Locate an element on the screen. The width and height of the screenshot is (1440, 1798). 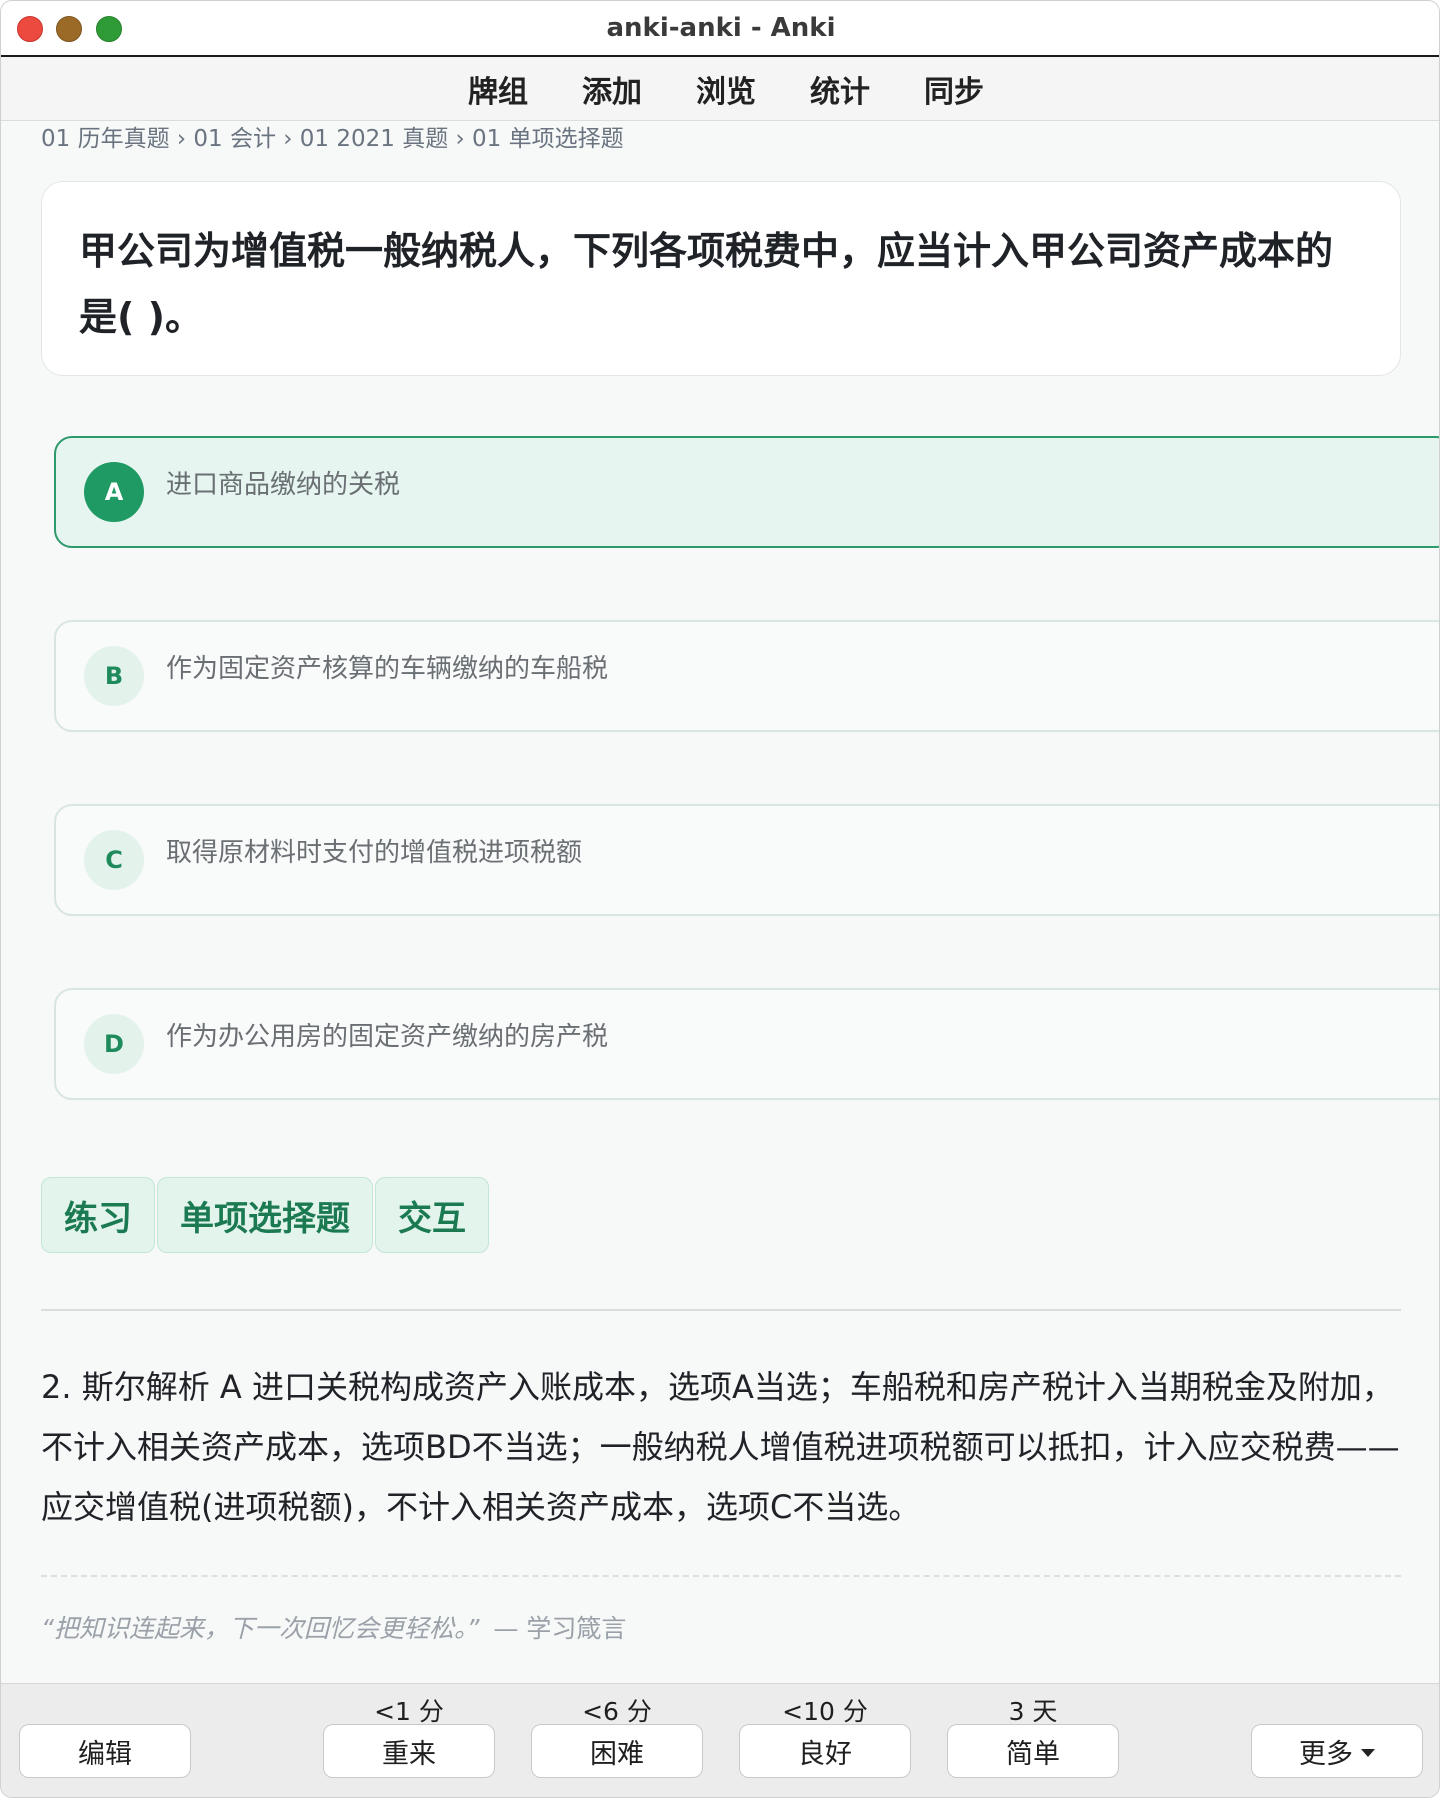
main-toolbar: 牌组 添加 浏览 统计 同步 is located at coordinates (720, 89).